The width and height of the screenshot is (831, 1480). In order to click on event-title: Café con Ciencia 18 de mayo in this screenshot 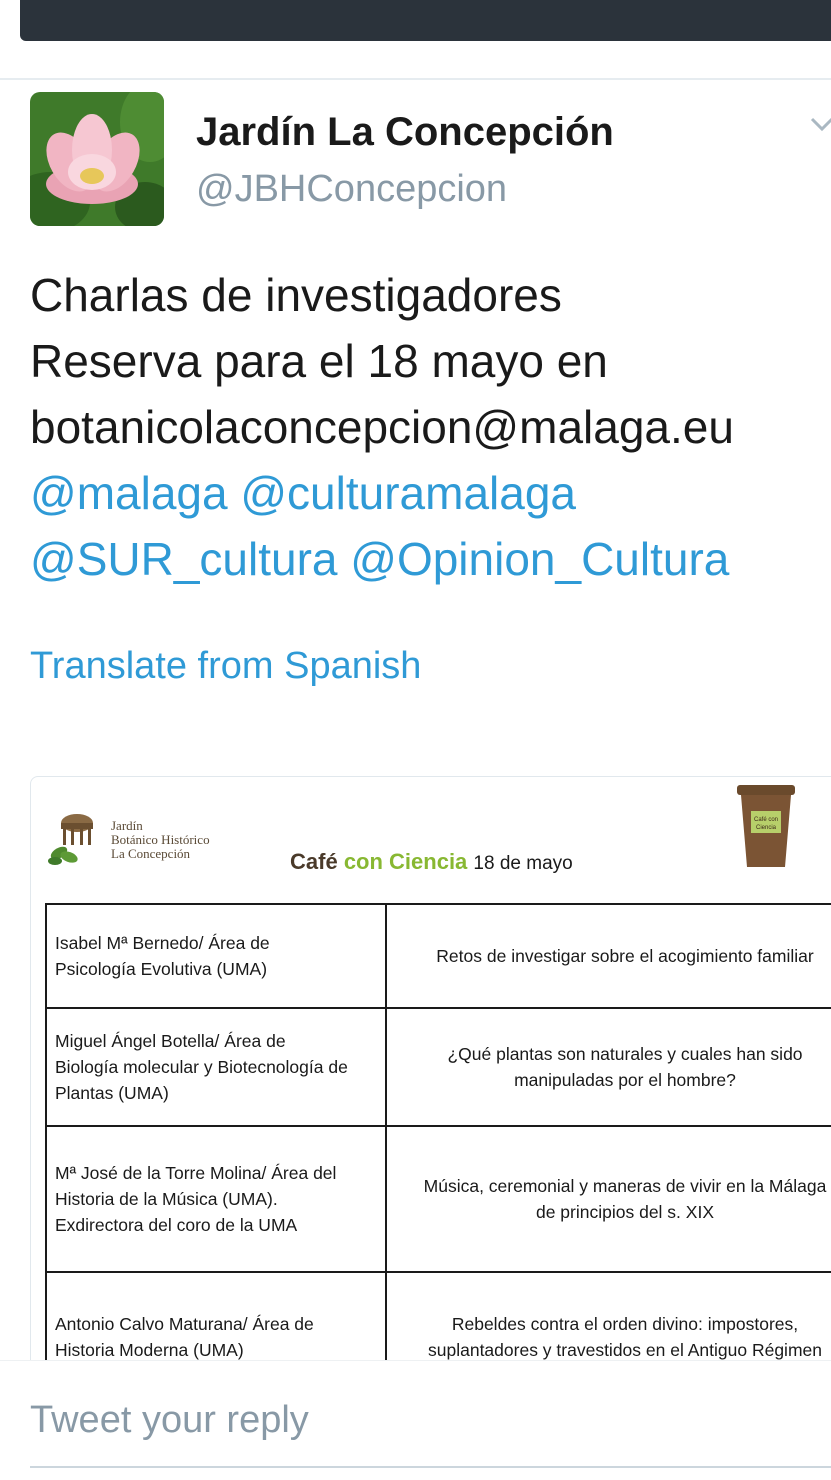, I will do `click(431, 862)`.